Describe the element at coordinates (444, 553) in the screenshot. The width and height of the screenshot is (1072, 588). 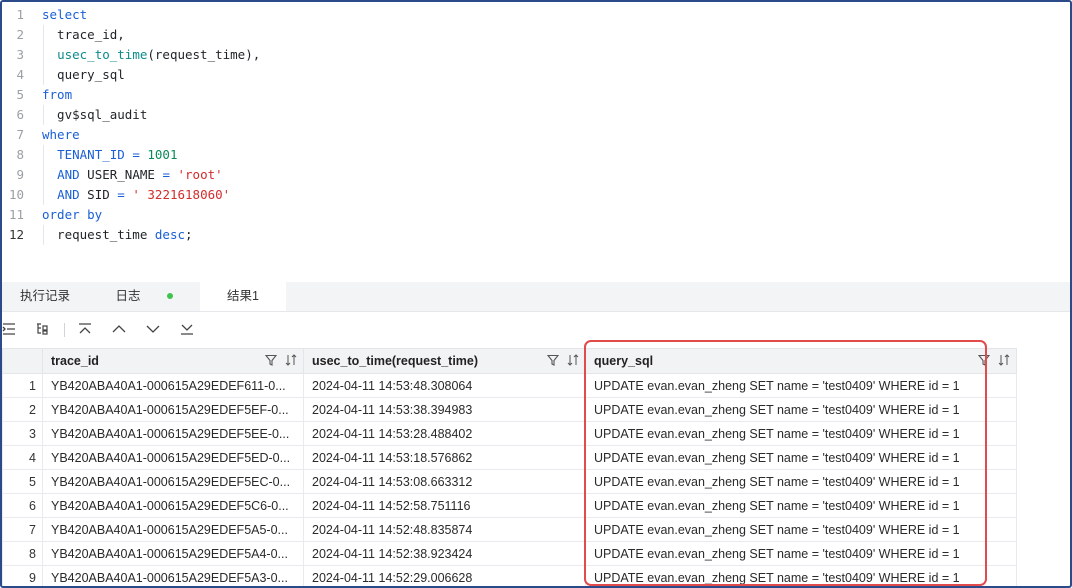
I see `cell-request-time: 2024-04-11 14:52:38.923424` at that location.